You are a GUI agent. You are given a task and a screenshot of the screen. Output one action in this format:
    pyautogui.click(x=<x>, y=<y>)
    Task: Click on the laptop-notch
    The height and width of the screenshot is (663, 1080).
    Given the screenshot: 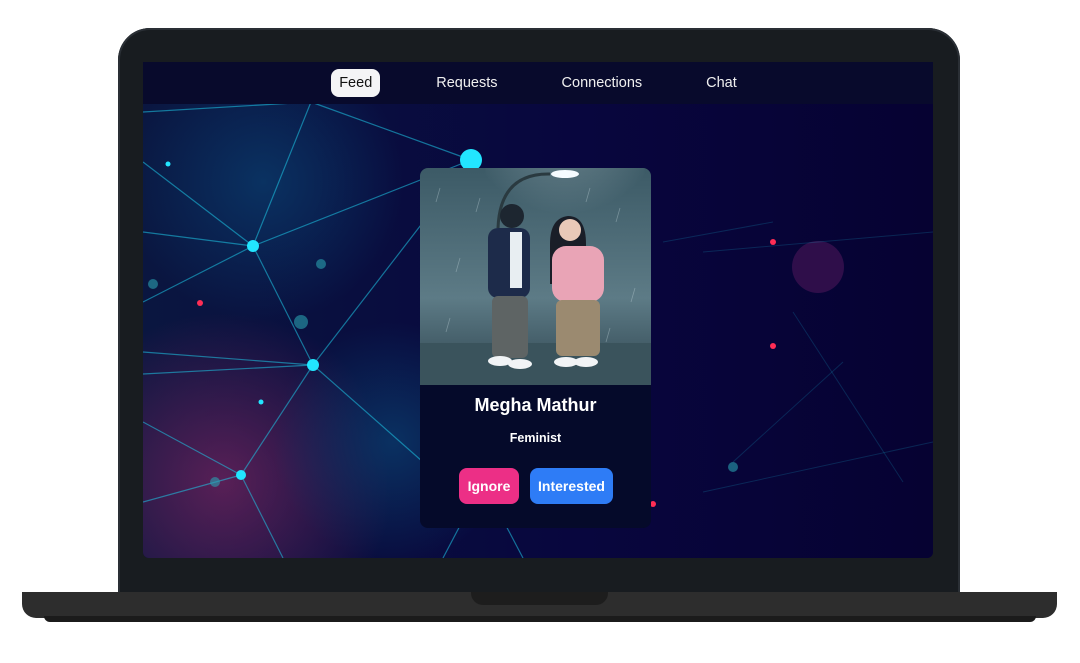 What is the action you would take?
    pyautogui.click(x=539, y=598)
    